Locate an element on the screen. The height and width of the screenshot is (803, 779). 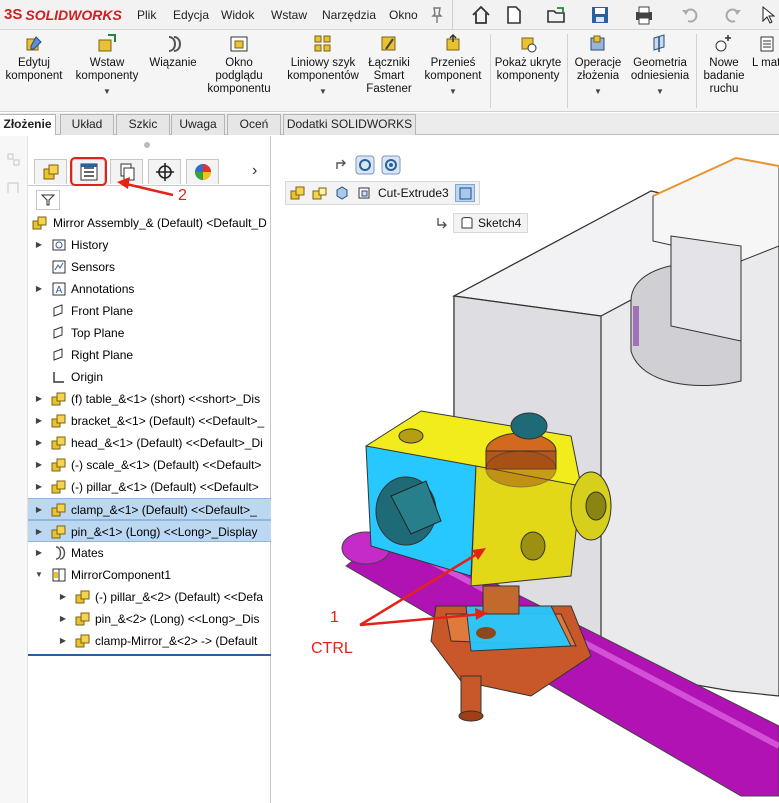
configuration-manager-tab is located at coordinates (126, 171).